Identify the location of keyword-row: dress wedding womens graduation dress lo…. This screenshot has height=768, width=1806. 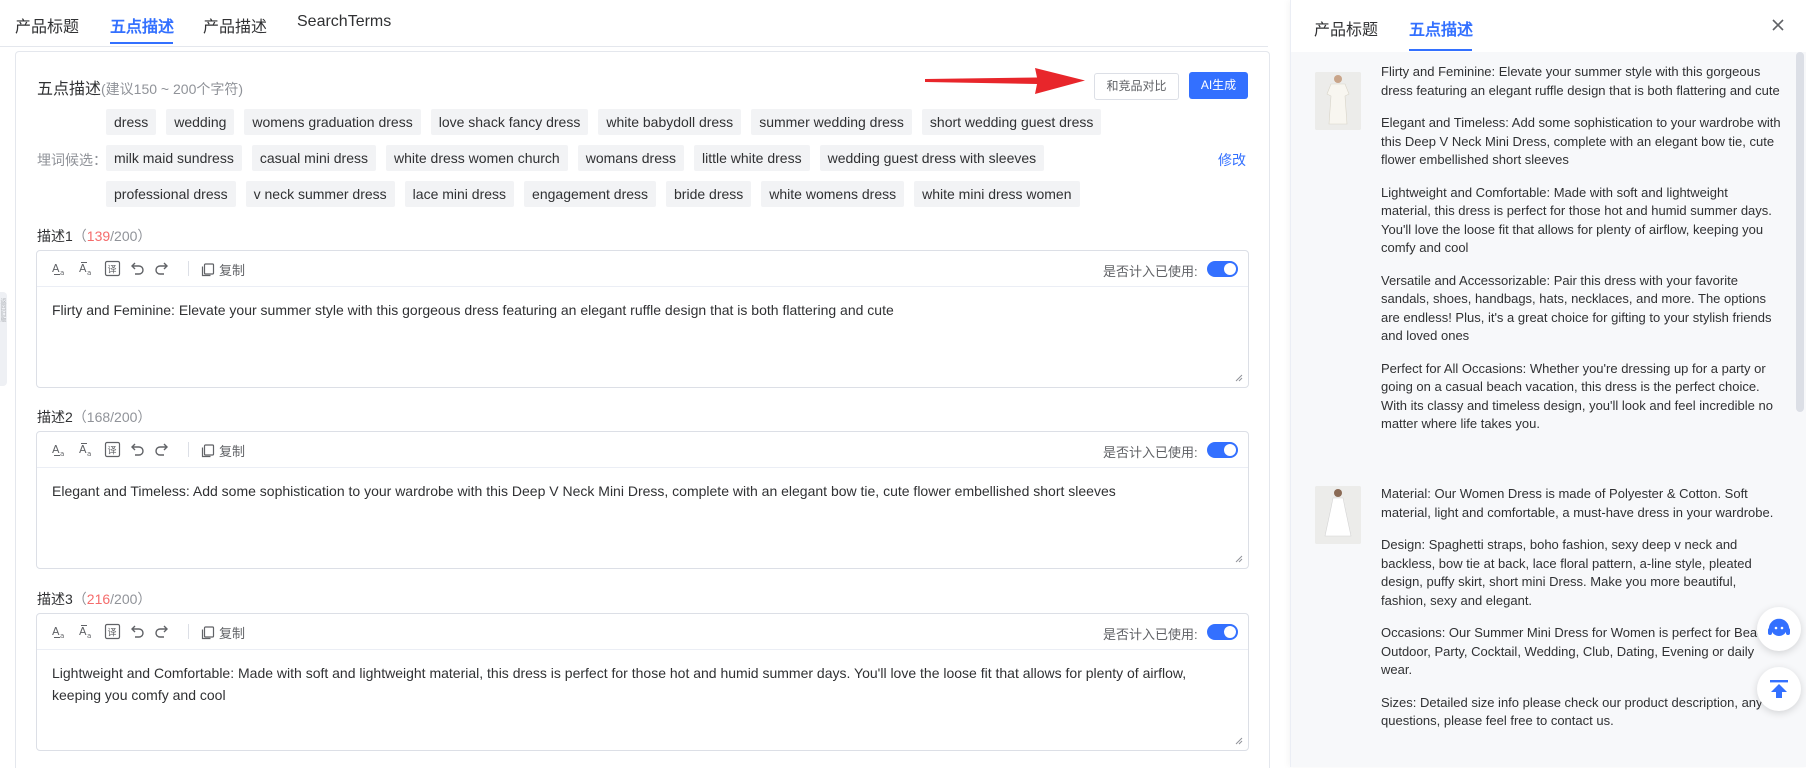
(656, 122).